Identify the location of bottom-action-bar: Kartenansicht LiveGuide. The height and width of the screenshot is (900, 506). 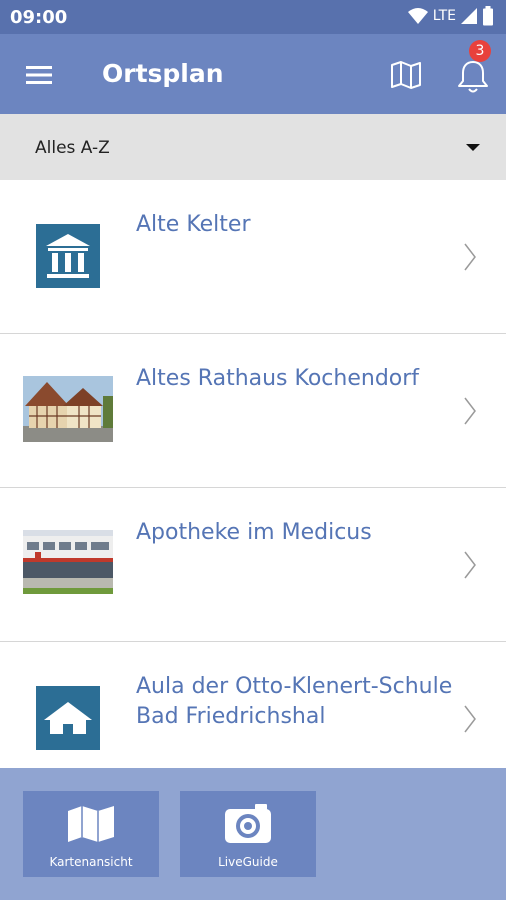
(253, 834).